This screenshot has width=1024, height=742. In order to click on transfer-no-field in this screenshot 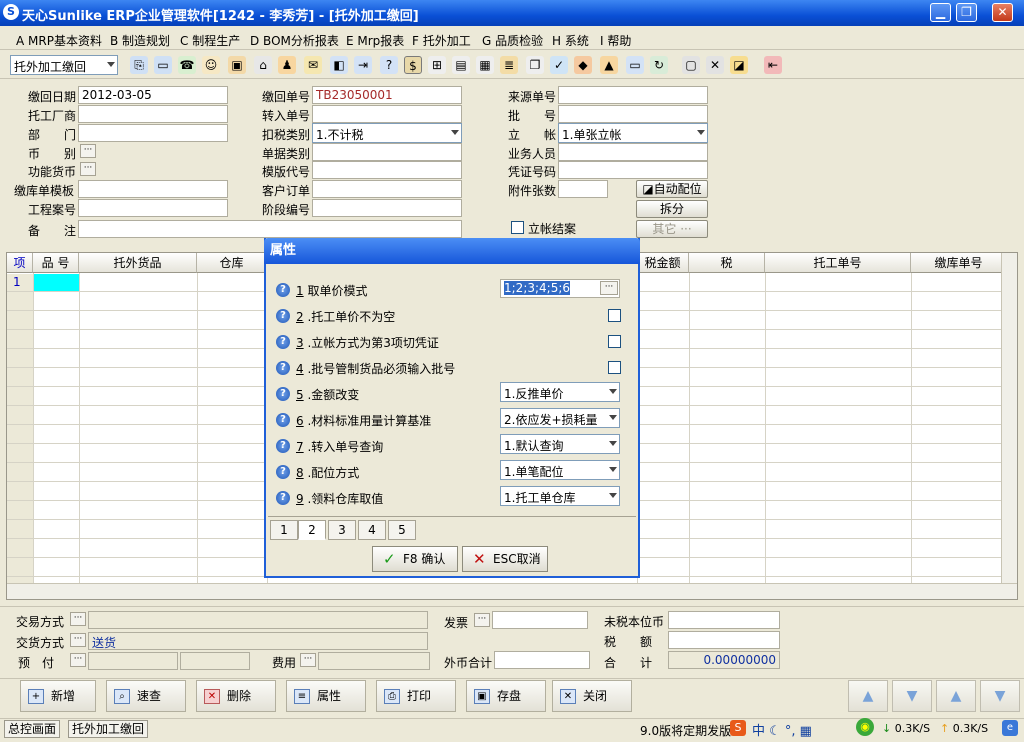, I will do `click(387, 114)`.